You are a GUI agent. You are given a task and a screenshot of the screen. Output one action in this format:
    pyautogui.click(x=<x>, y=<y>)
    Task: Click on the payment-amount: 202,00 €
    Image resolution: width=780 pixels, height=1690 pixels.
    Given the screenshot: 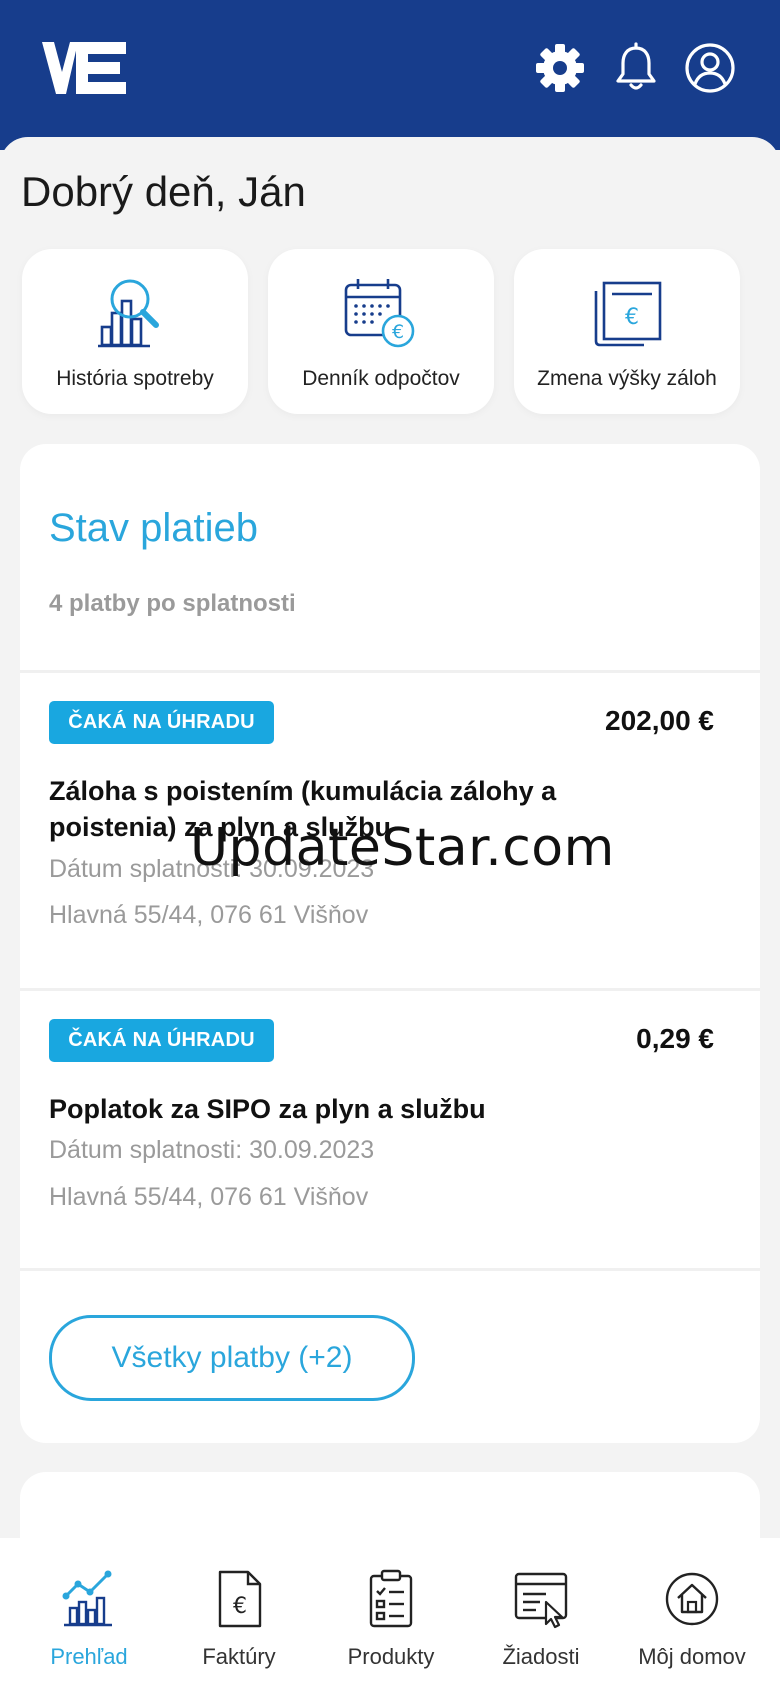 What is the action you would take?
    pyautogui.click(x=659, y=720)
    